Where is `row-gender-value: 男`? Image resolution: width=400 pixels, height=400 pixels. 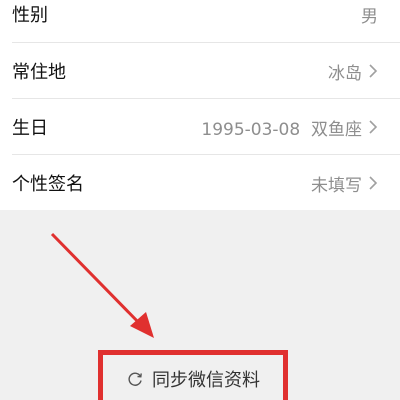
row-gender-value: 男 is located at coordinates (369, 16).